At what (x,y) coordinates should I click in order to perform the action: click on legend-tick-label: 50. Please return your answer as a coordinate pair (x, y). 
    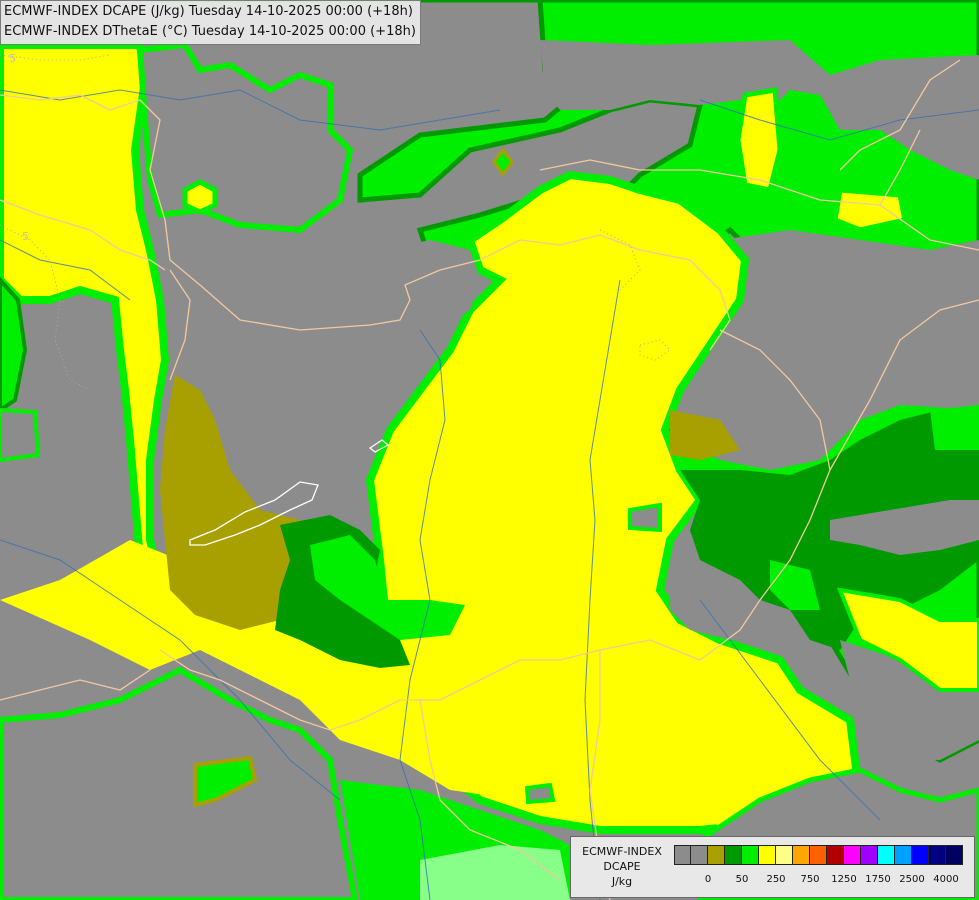
    Looking at the image, I should click on (742, 879).